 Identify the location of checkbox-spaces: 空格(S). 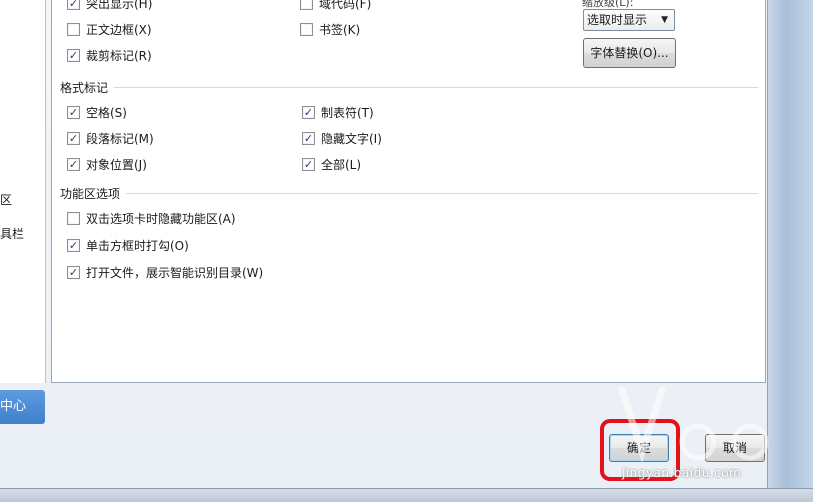
(97, 112).